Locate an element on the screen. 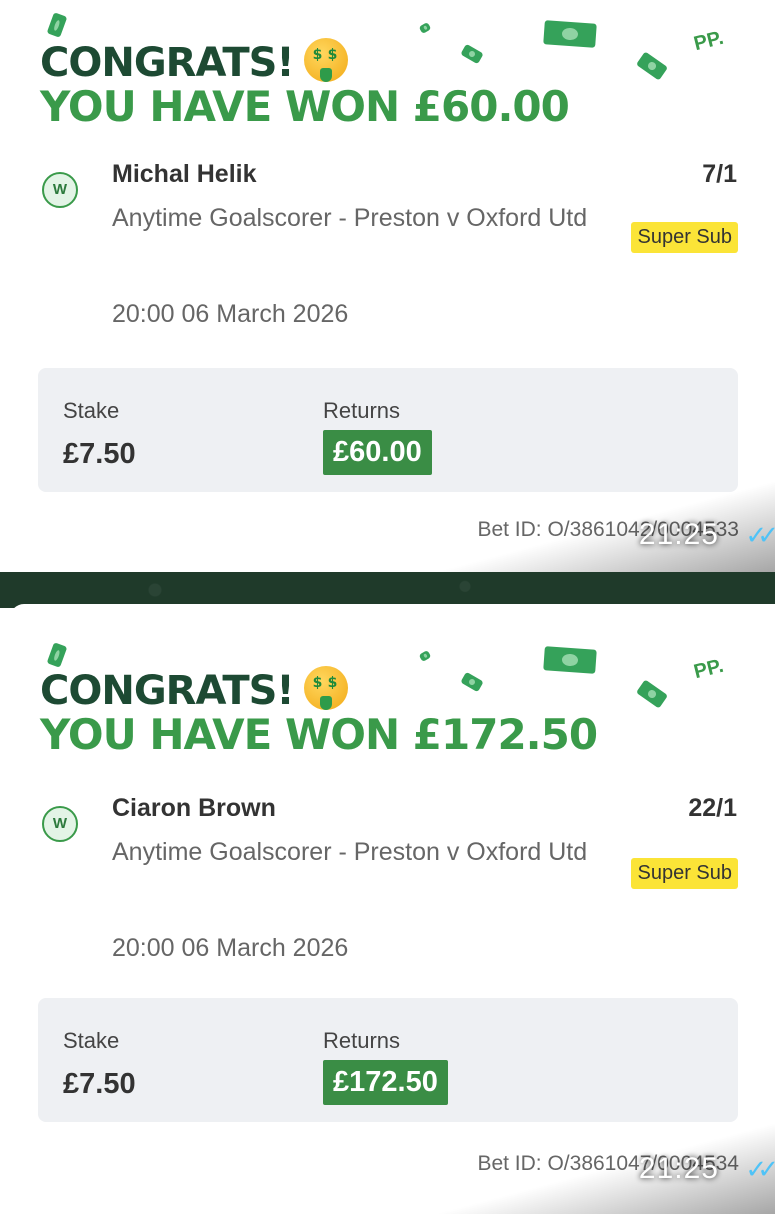 The width and height of the screenshot is (775, 1214). odds: 7/1 is located at coordinates (719, 174).